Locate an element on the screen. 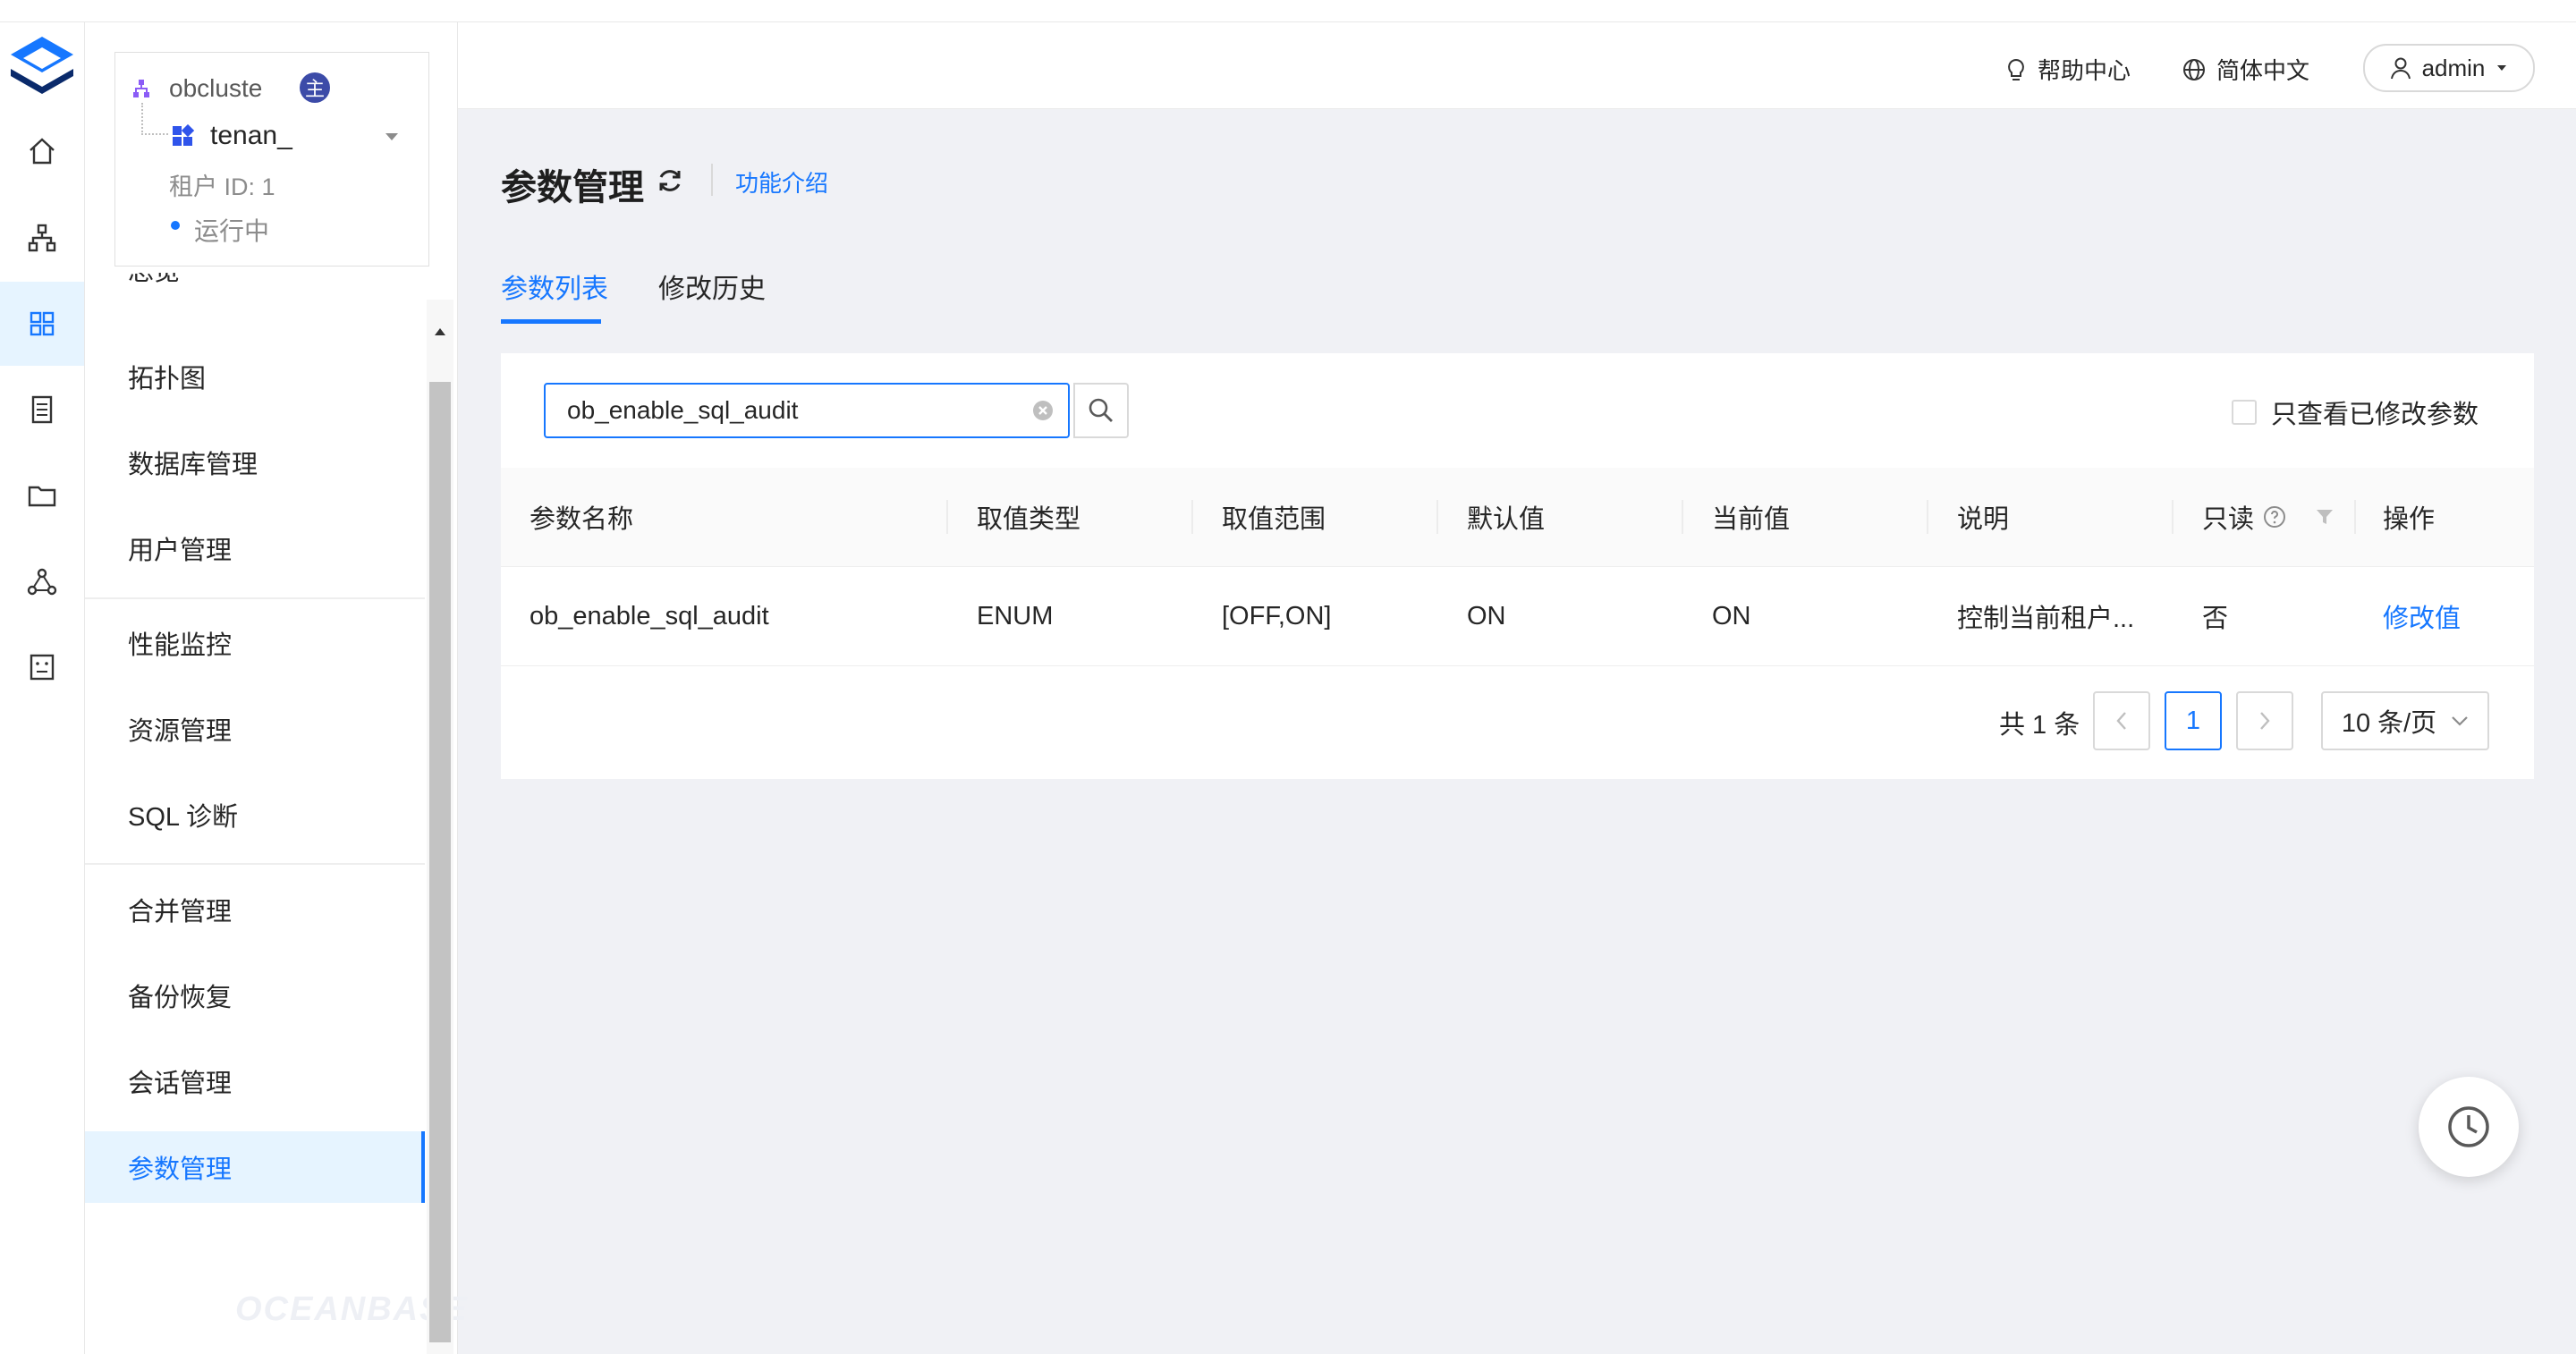 The image size is (2576, 1354). tab-parameter-list: 参数列表 is located at coordinates (554, 286).